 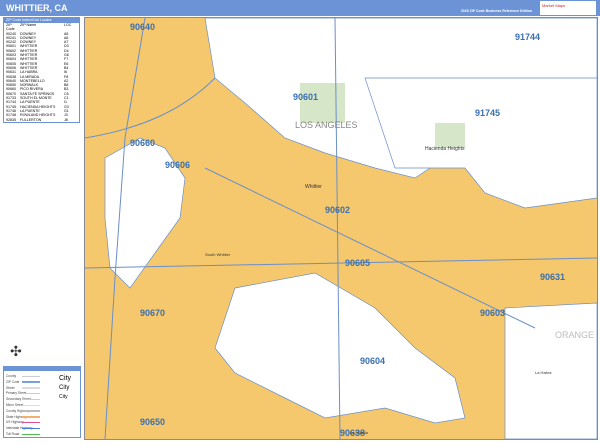 What do you see at coordinates (496, 11) in the screenshot?
I see `edition-label: 2026 ZIP Code Business Reference Edition` at bounding box center [496, 11].